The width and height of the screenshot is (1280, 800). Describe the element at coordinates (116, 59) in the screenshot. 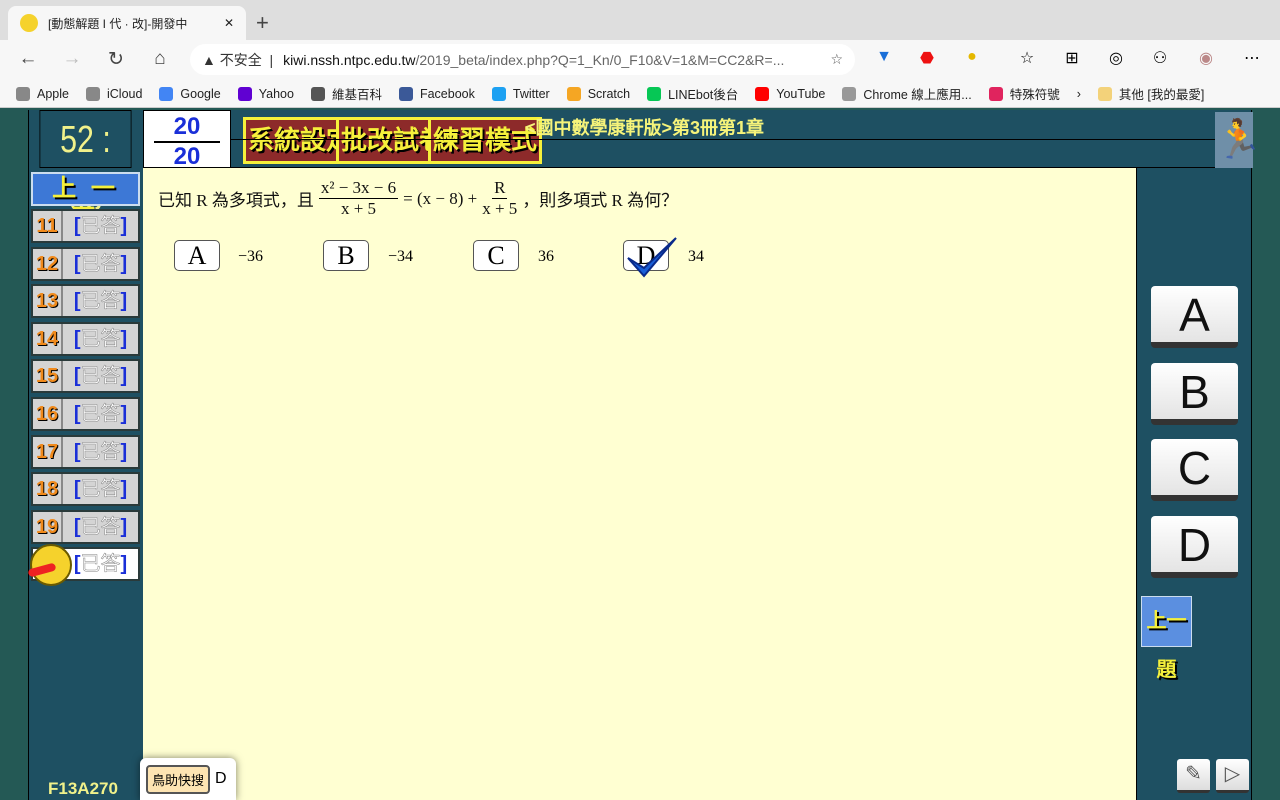

I see `reload-icon: ↻` at that location.